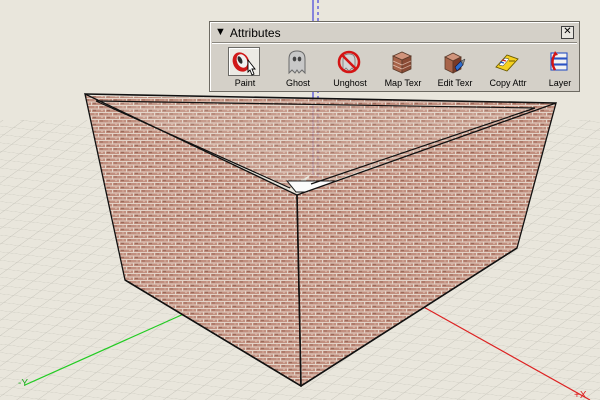 Image resolution: width=600 pixels, height=400 pixels. I want to click on layer-icon, so click(559, 60).